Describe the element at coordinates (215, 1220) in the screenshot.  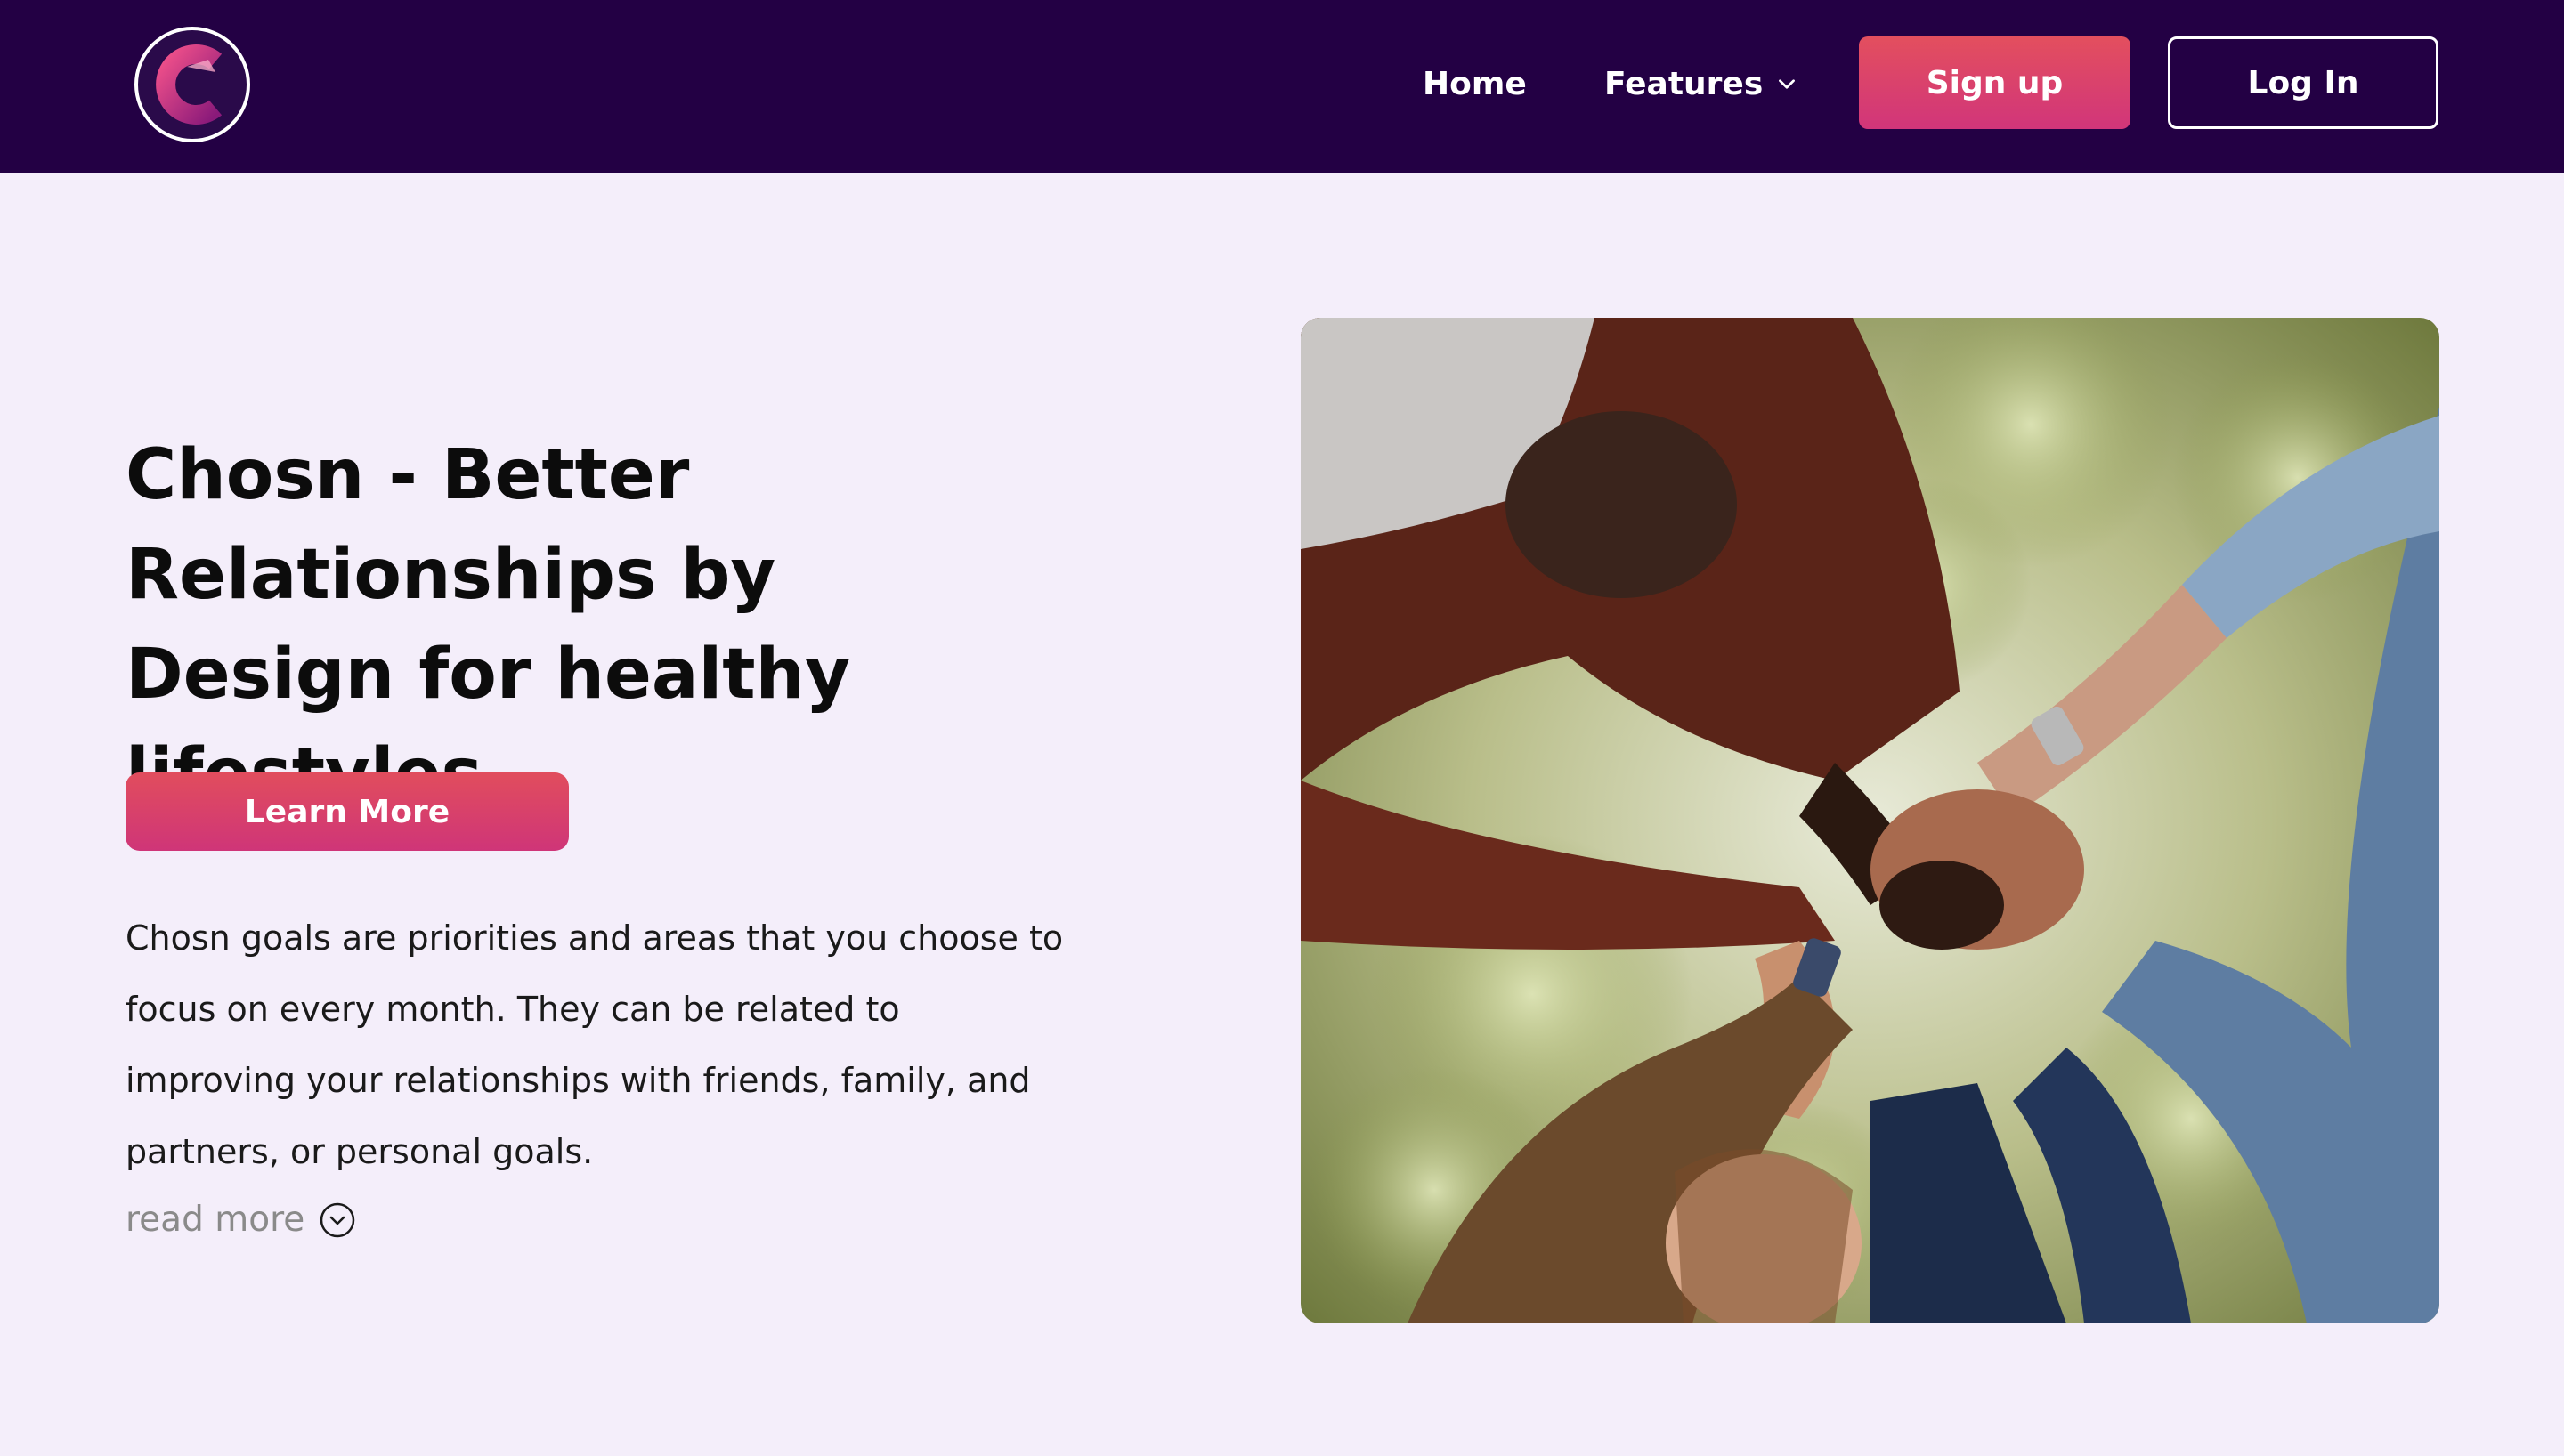
I see `read-more-label: read more` at that location.